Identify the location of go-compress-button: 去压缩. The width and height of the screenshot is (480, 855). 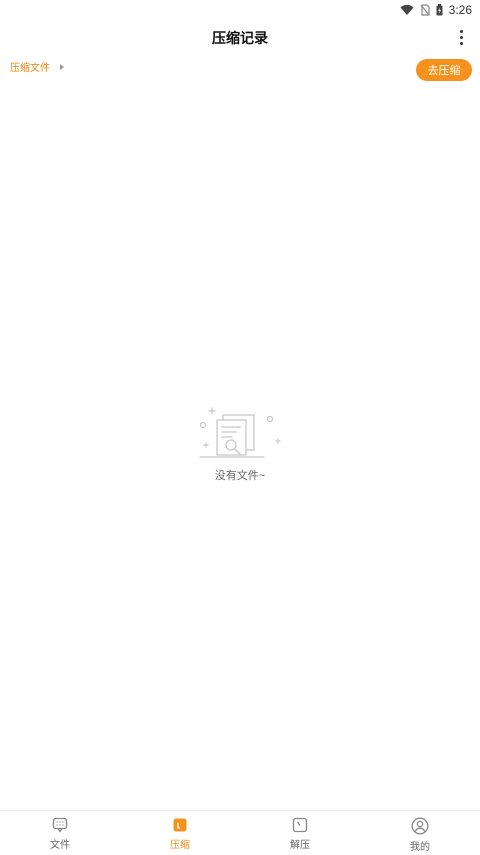
(444, 70).